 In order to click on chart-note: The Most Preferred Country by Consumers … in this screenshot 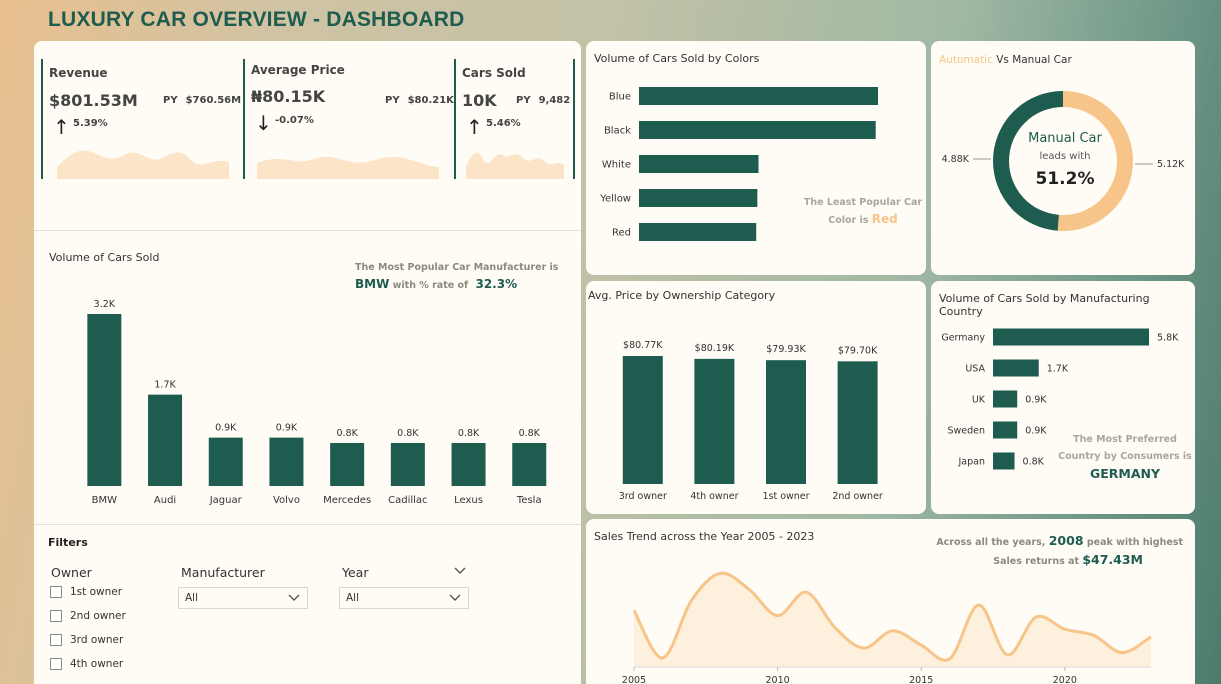, I will do `click(1125, 457)`.